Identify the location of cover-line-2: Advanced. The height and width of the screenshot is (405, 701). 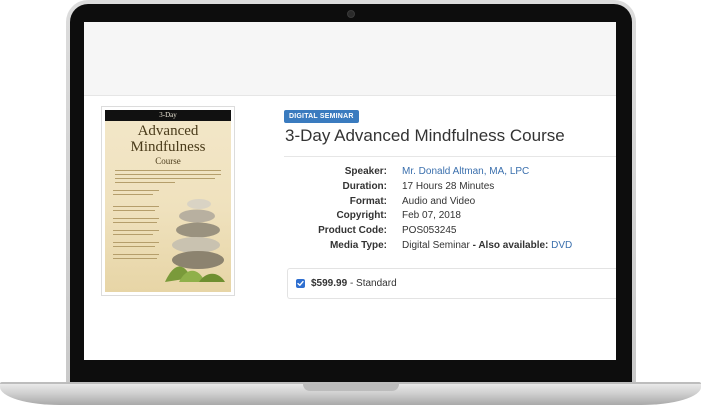
(168, 131).